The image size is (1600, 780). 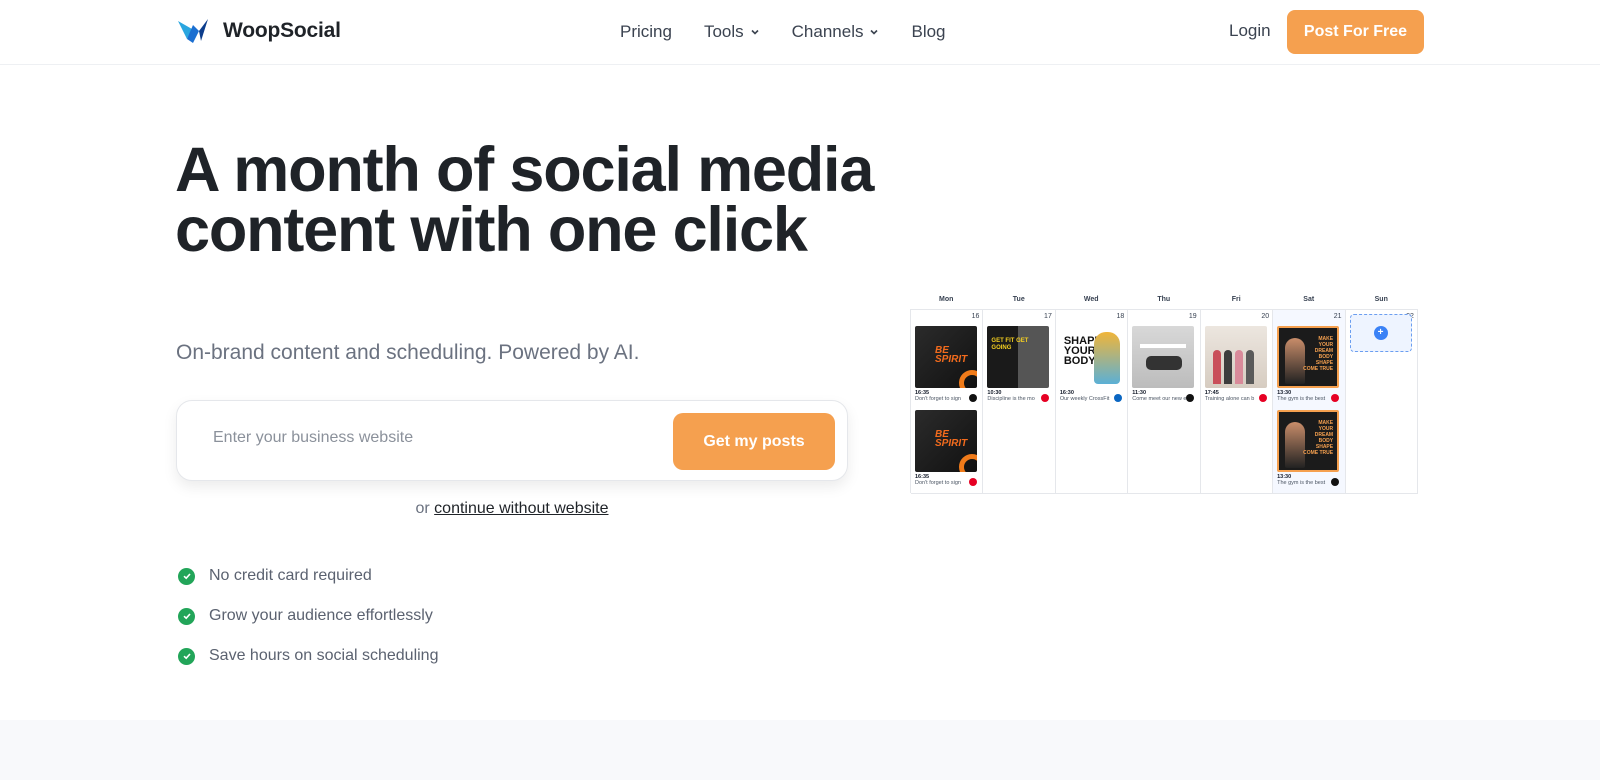 What do you see at coordinates (1381, 402) in the screenshot?
I see `calendar-day-sun: 22 +` at bounding box center [1381, 402].